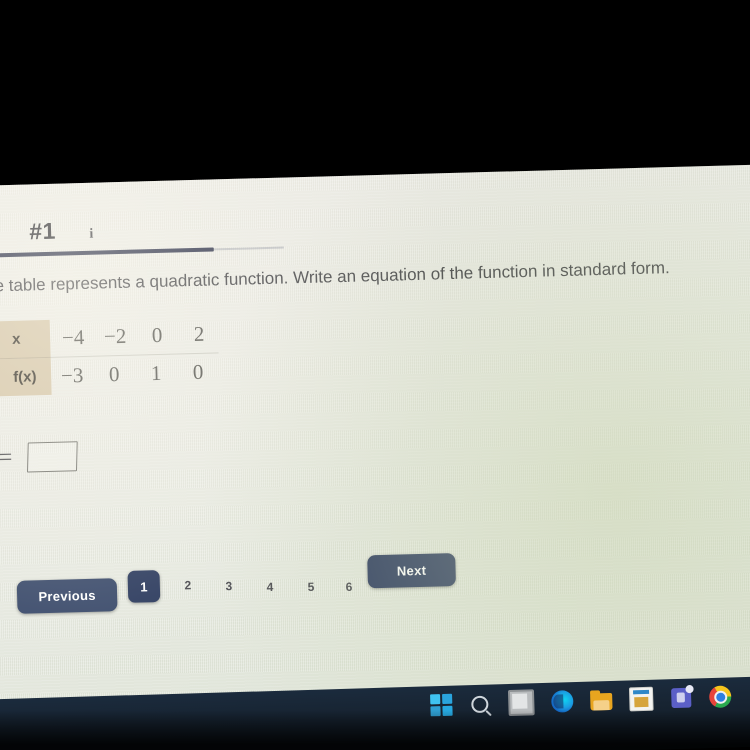 The width and height of the screenshot is (750, 750). Describe the element at coordinates (52, 457) in the screenshot. I see `answer-input` at that location.